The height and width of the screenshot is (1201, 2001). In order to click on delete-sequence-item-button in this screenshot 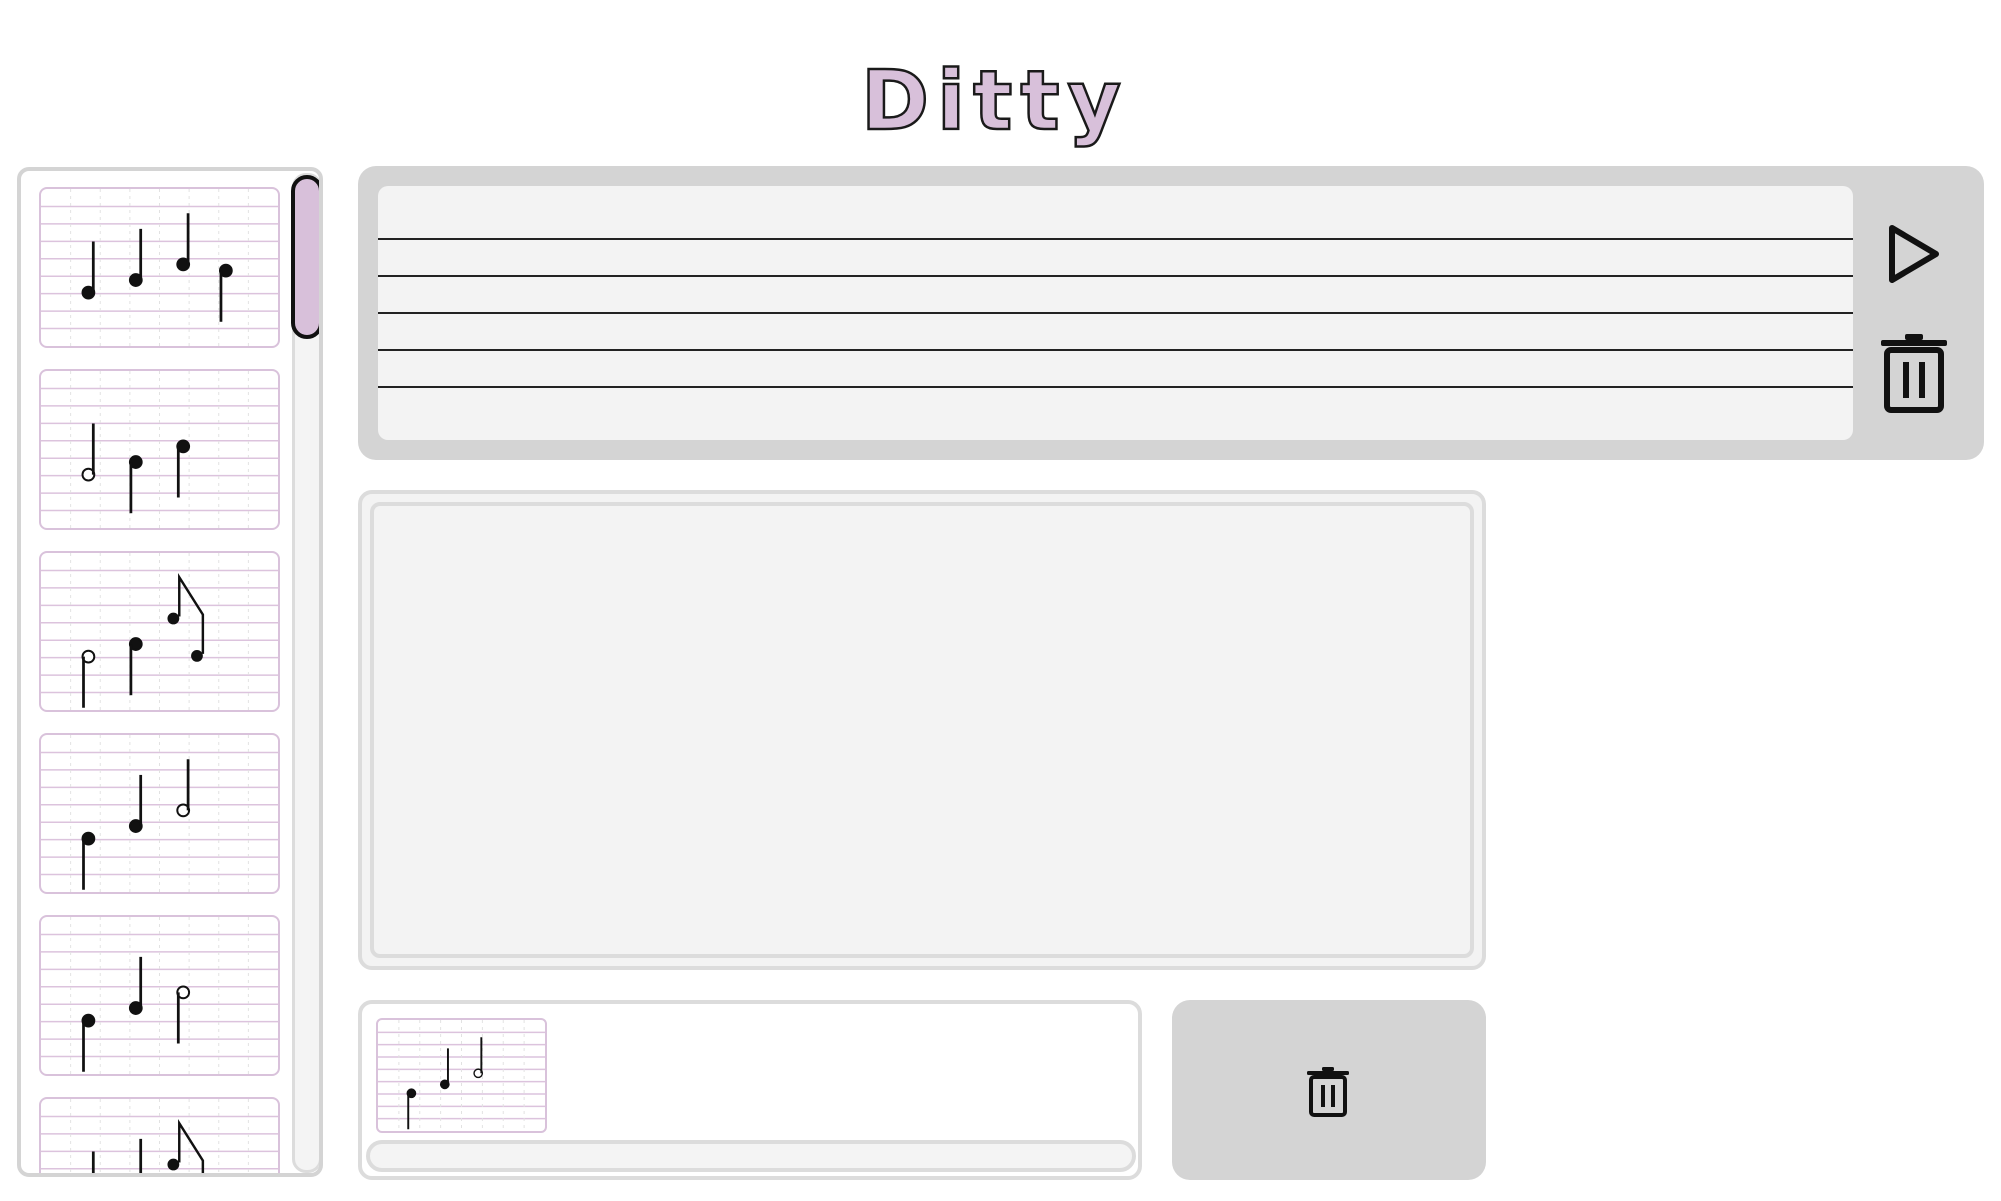, I will do `click(1329, 1090)`.